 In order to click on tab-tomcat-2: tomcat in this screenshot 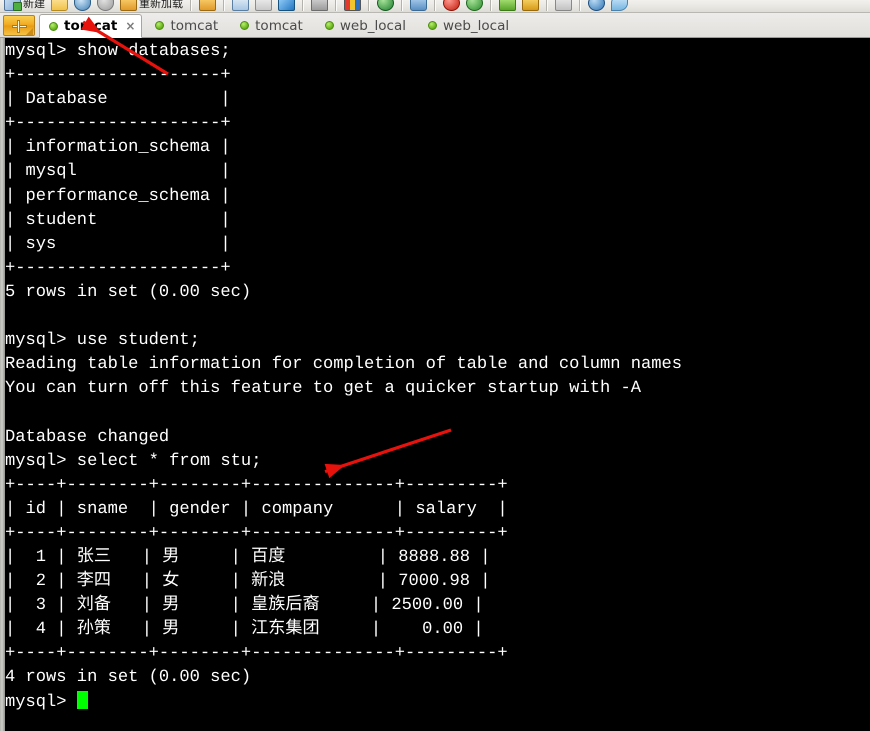, I will do `click(271, 25)`.